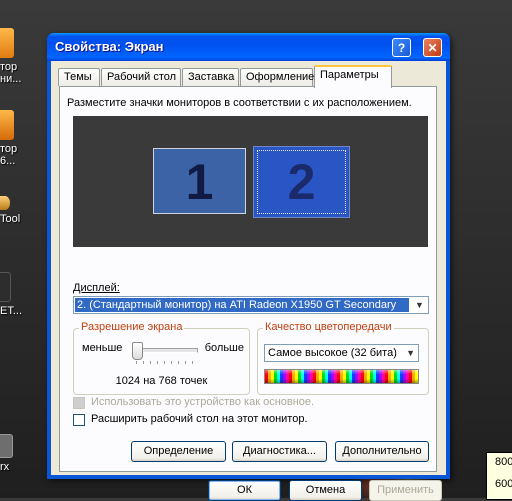 The width and height of the screenshot is (512, 501). I want to click on tab-screensaver: Заставка, so click(210, 77).